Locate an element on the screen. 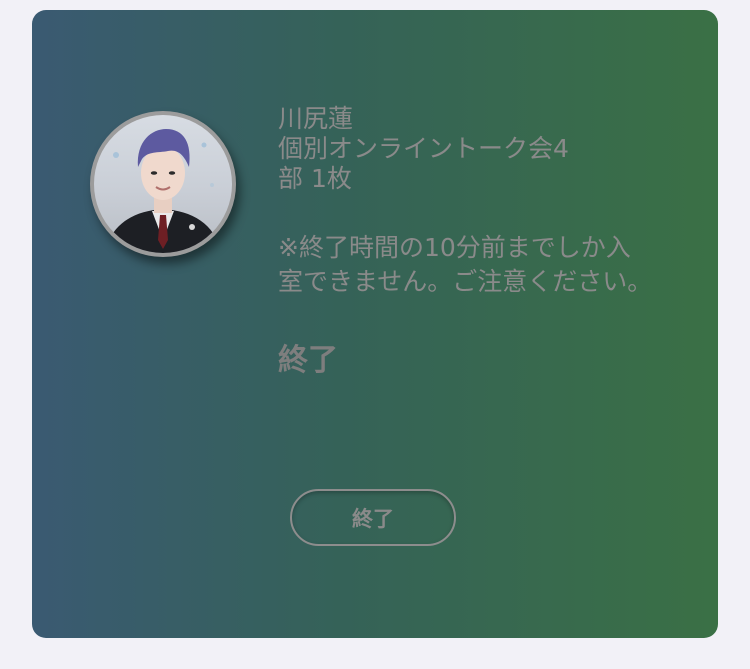  ended-button: 終了 is located at coordinates (373, 517).